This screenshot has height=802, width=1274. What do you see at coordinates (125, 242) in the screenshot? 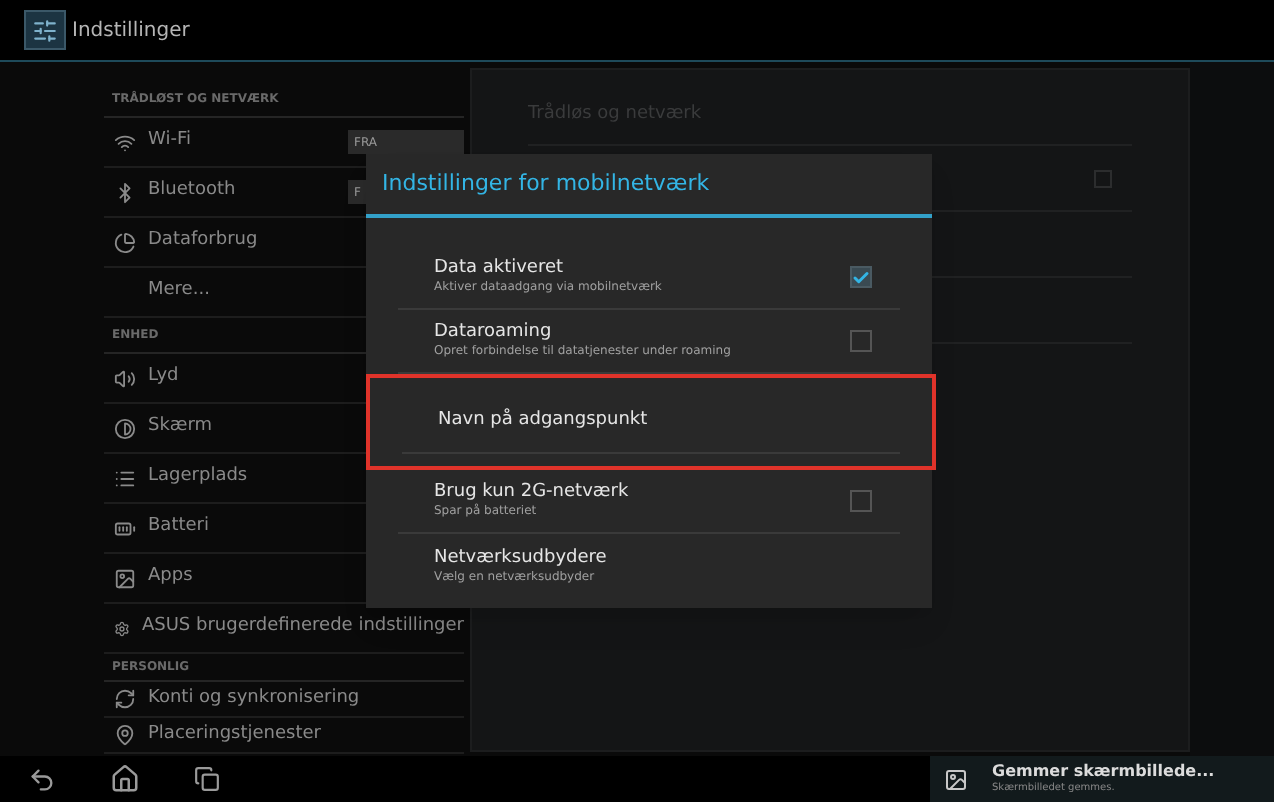
I see `pie-chart-icon` at bounding box center [125, 242].